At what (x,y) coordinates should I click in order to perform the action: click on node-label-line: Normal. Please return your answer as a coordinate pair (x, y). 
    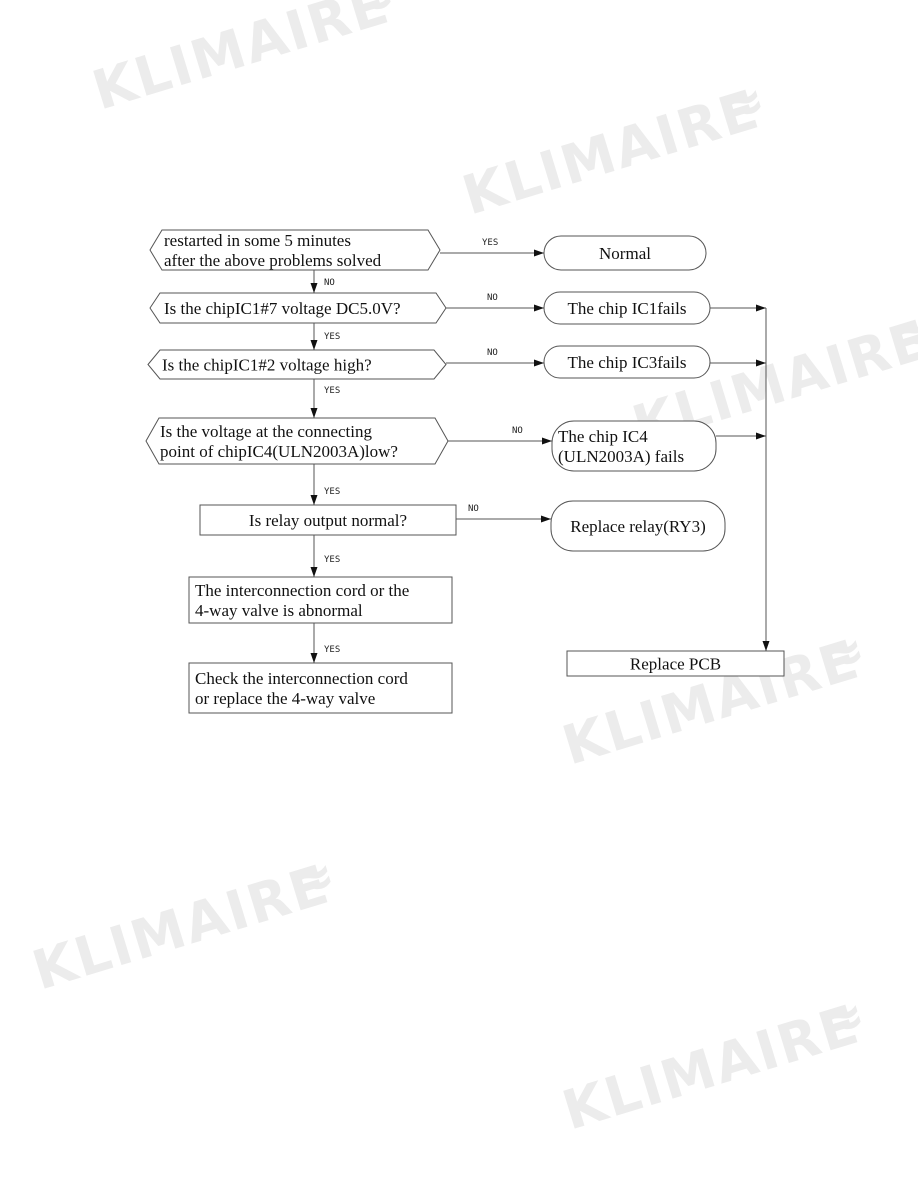
    Looking at the image, I should click on (625, 253).